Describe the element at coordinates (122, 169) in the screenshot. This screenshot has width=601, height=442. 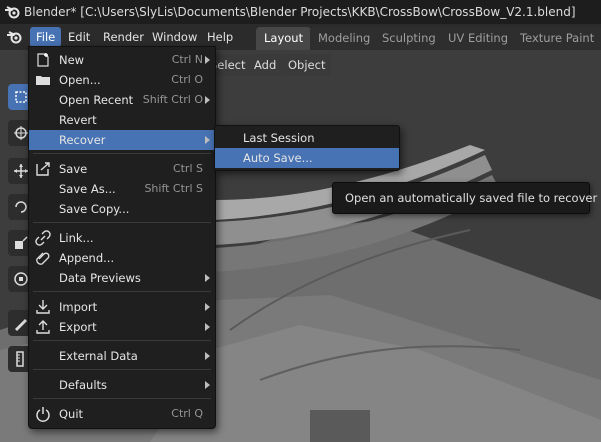
I see `menu-item-save: Save Ctrl S` at that location.